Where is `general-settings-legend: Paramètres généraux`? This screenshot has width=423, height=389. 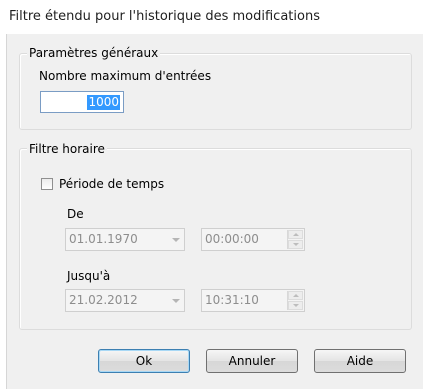 general-settings-legend: Paramètres généraux is located at coordinates (94, 53).